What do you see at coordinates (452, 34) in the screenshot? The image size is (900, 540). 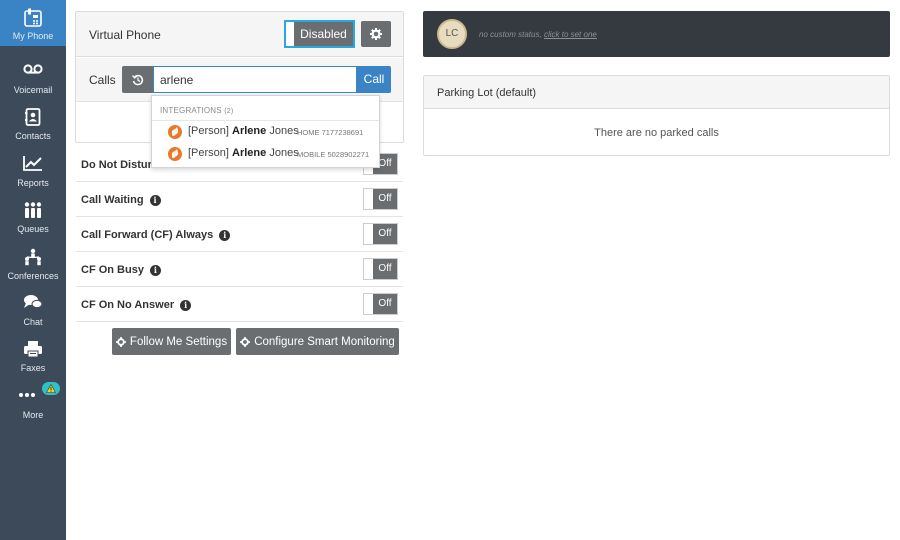 I see `avatar: LC` at bounding box center [452, 34].